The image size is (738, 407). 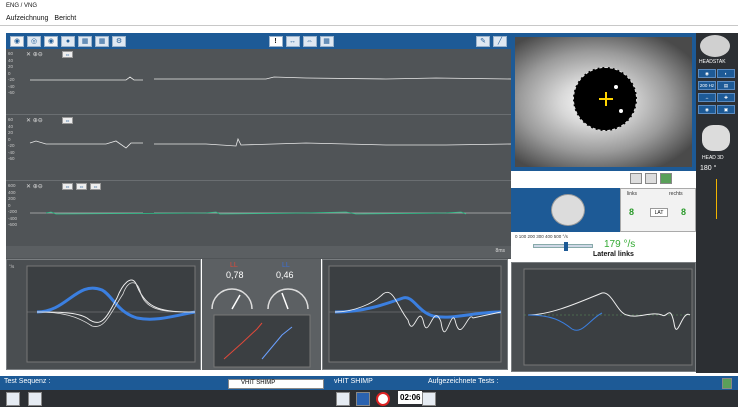 I want to click on camera-view, so click(x=603, y=102).